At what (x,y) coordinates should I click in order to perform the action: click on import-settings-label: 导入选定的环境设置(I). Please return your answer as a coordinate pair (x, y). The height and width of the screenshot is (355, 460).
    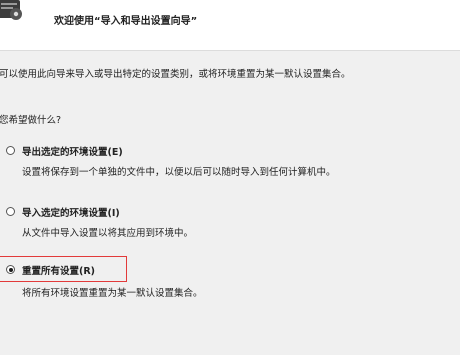
    Looking at the image, I should click on (71, 212).